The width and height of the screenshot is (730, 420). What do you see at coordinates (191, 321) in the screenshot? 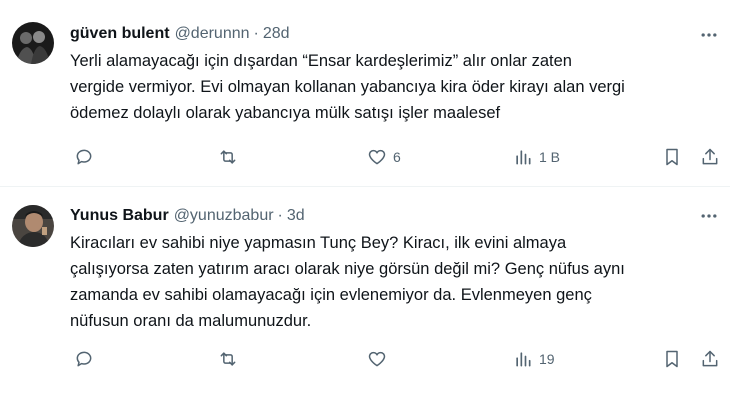
I see `tweet-text-line: nüfusun oranı da malumunuzdur.` at bounding box center [191, 321].